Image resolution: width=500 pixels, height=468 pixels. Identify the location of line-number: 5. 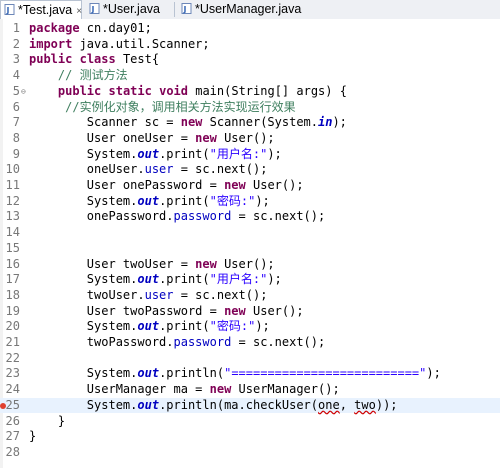
(16, 90).